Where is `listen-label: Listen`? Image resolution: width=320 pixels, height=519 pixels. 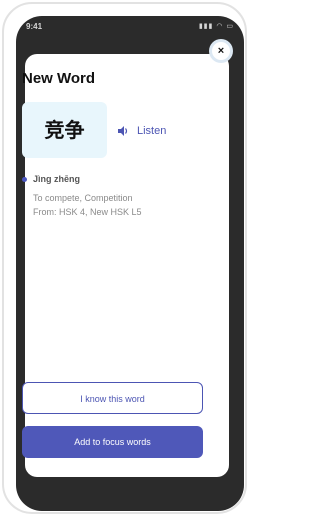
listen-label: Listen is located at coordinates (152, 131).